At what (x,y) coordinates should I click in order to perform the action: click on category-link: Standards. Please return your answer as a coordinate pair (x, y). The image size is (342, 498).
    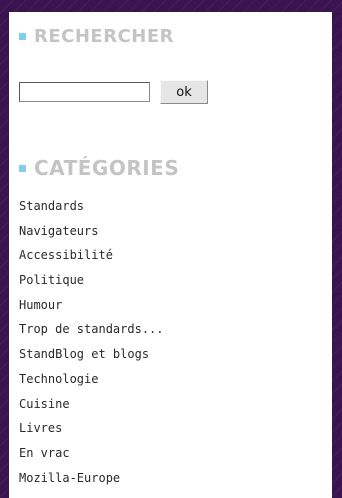
    Looking at the image, I should click on (91, 206).